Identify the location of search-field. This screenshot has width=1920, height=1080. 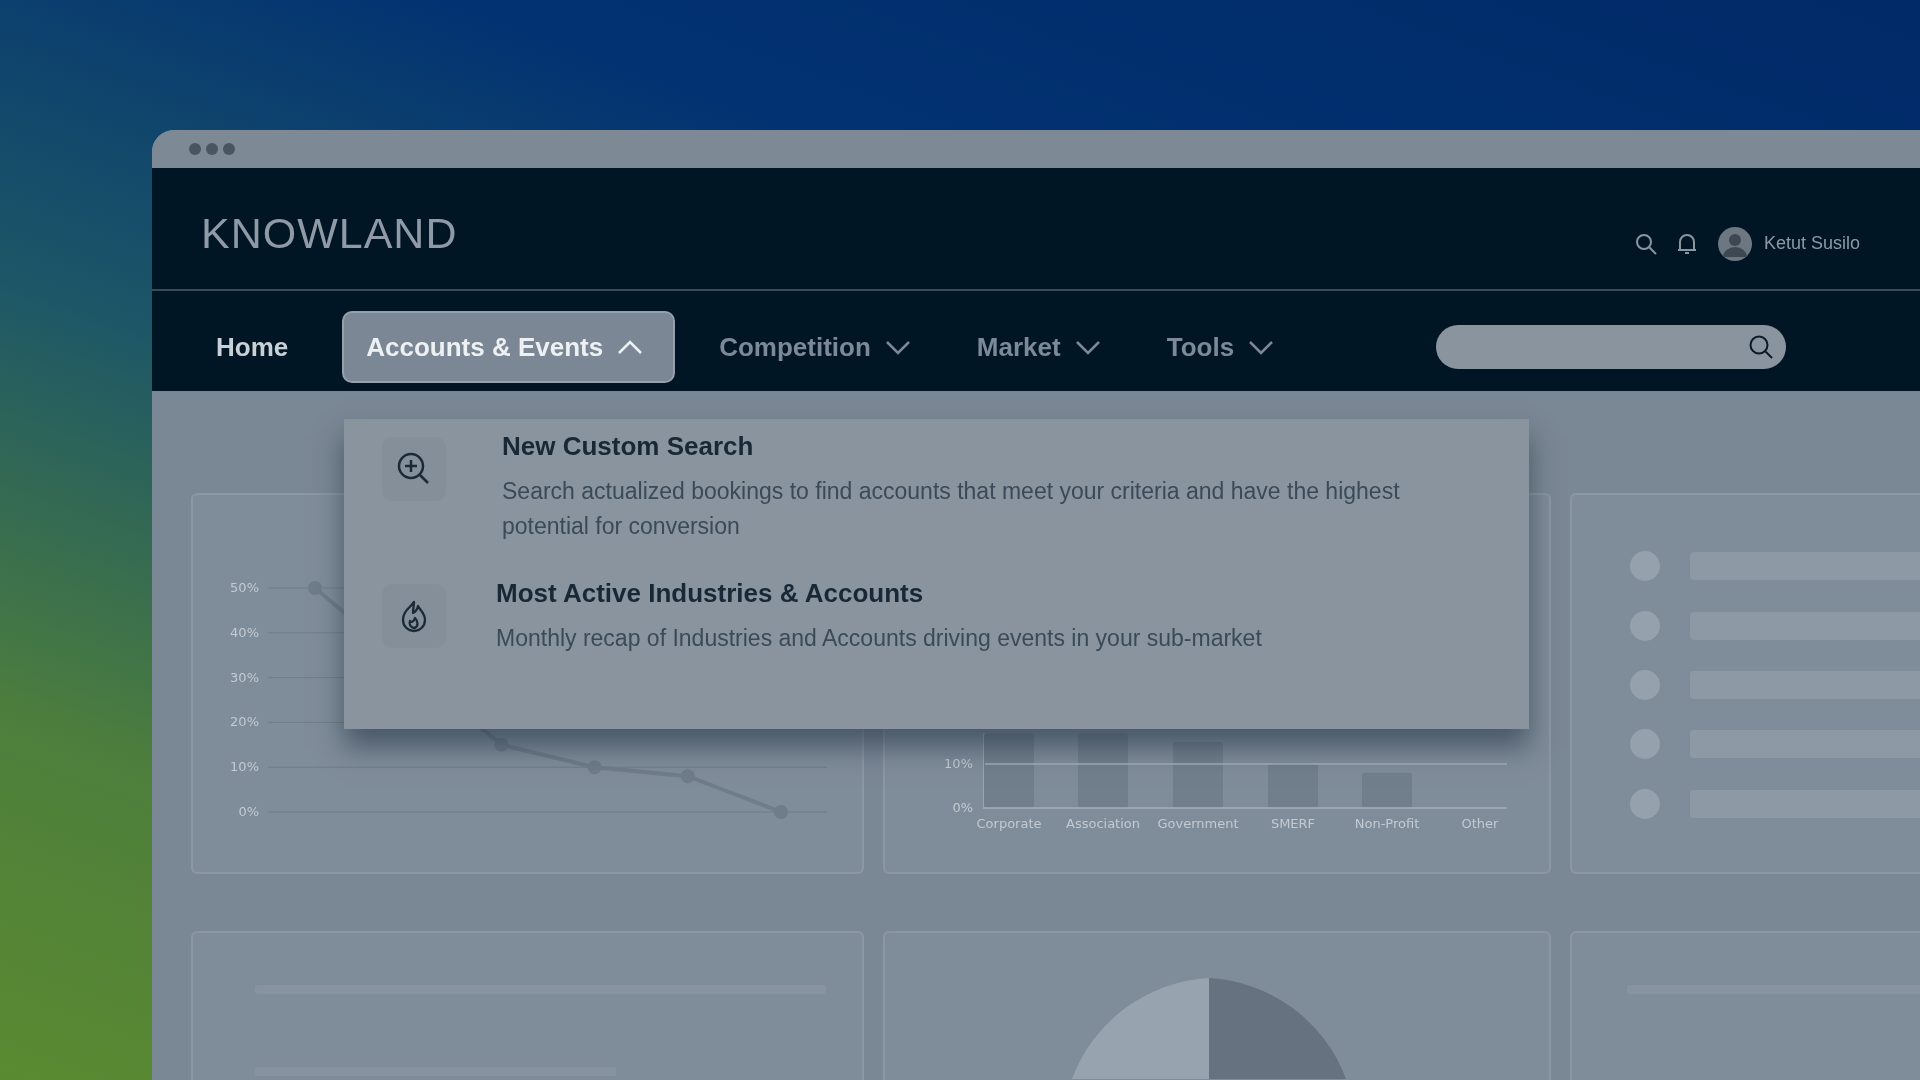
(1611, 347).